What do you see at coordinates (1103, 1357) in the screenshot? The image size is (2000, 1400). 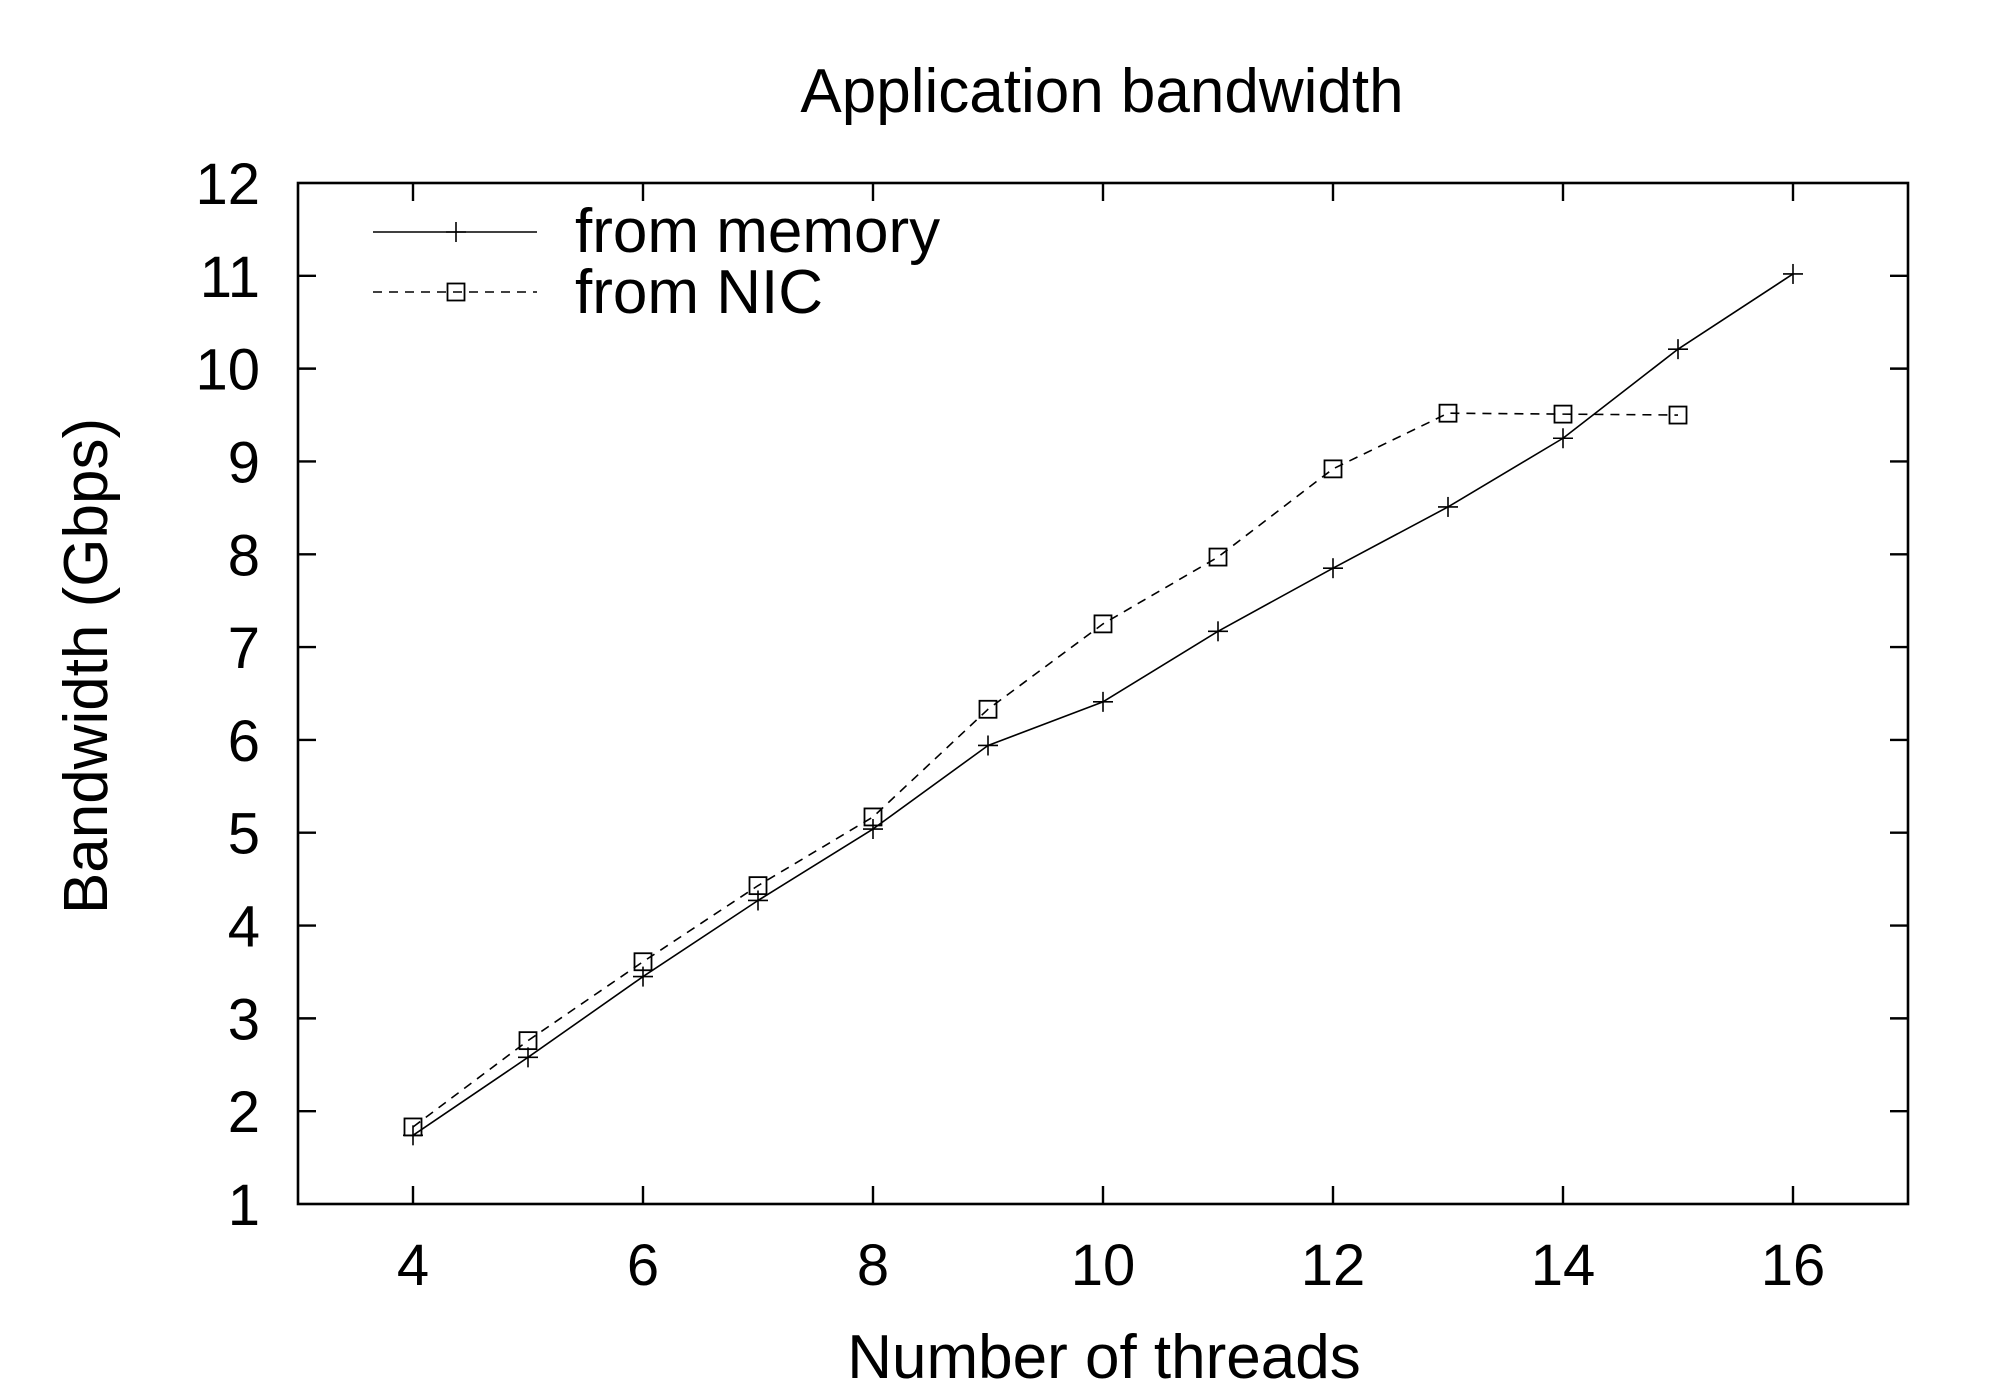 I see `x-axis-label: Number of threads` at bounding box center [1103, 1357].